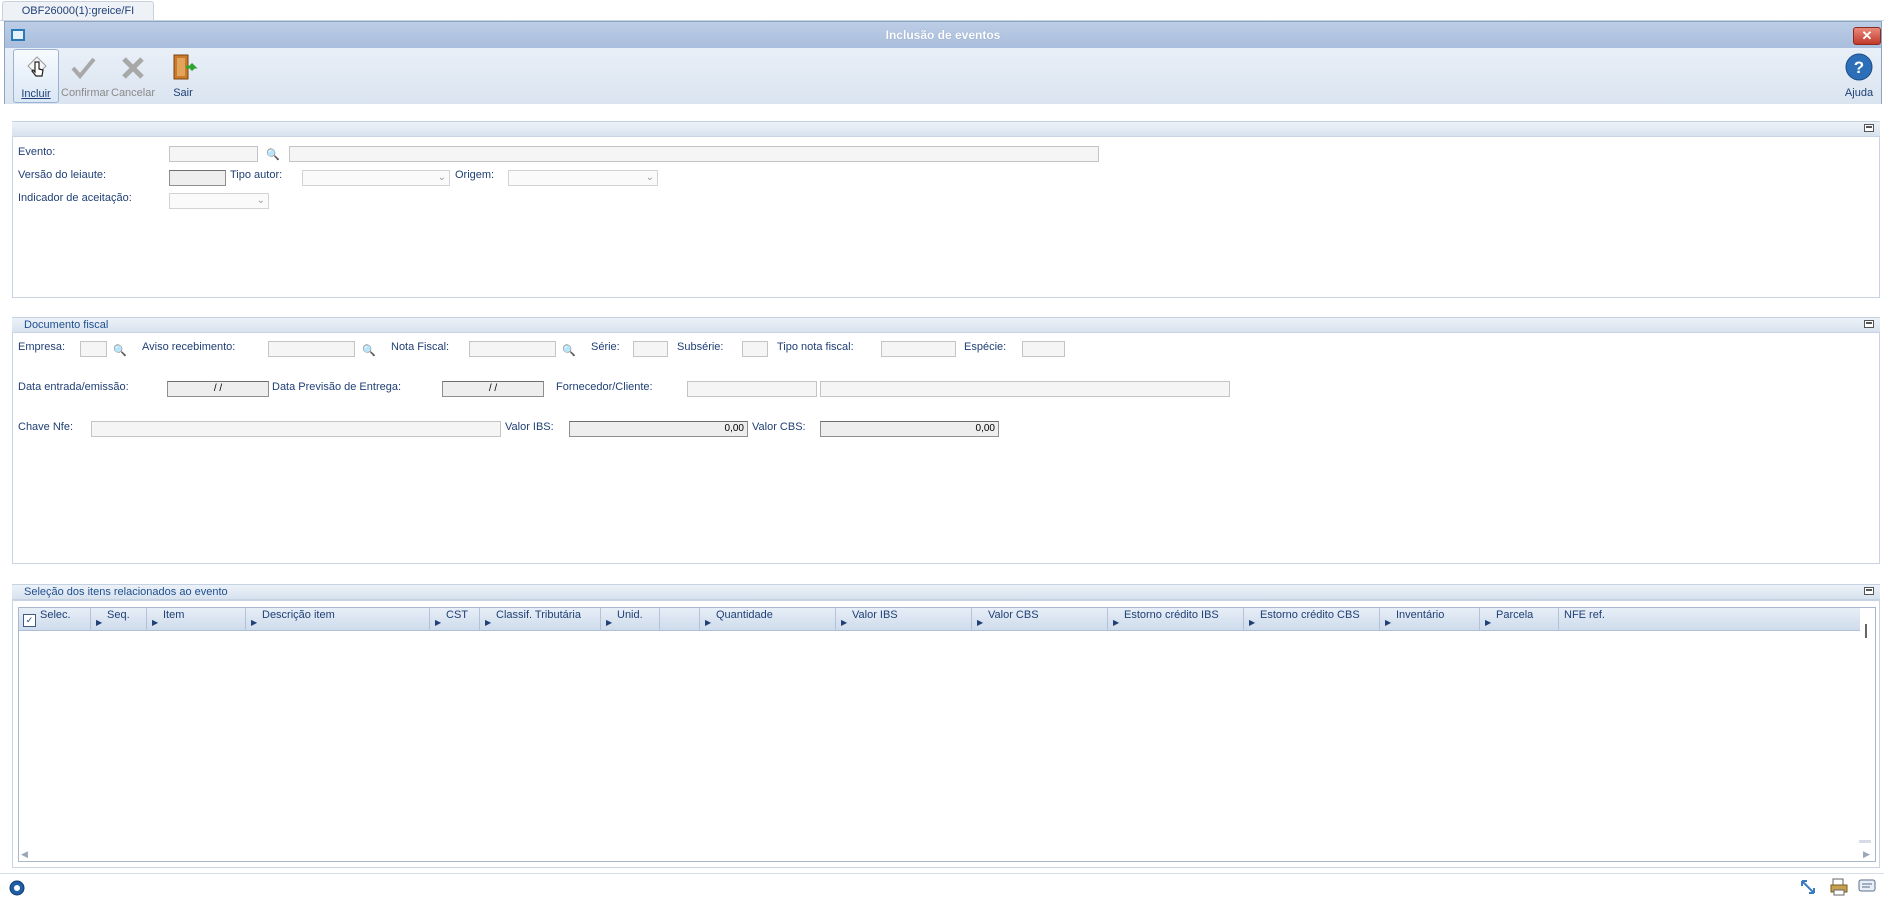 The width and height of the screenshot is (1884, 898). What do you see at coordinates (37, 66) in the screenshot?
I see `pointer-hand-icon` at bounding box center [37, 66].